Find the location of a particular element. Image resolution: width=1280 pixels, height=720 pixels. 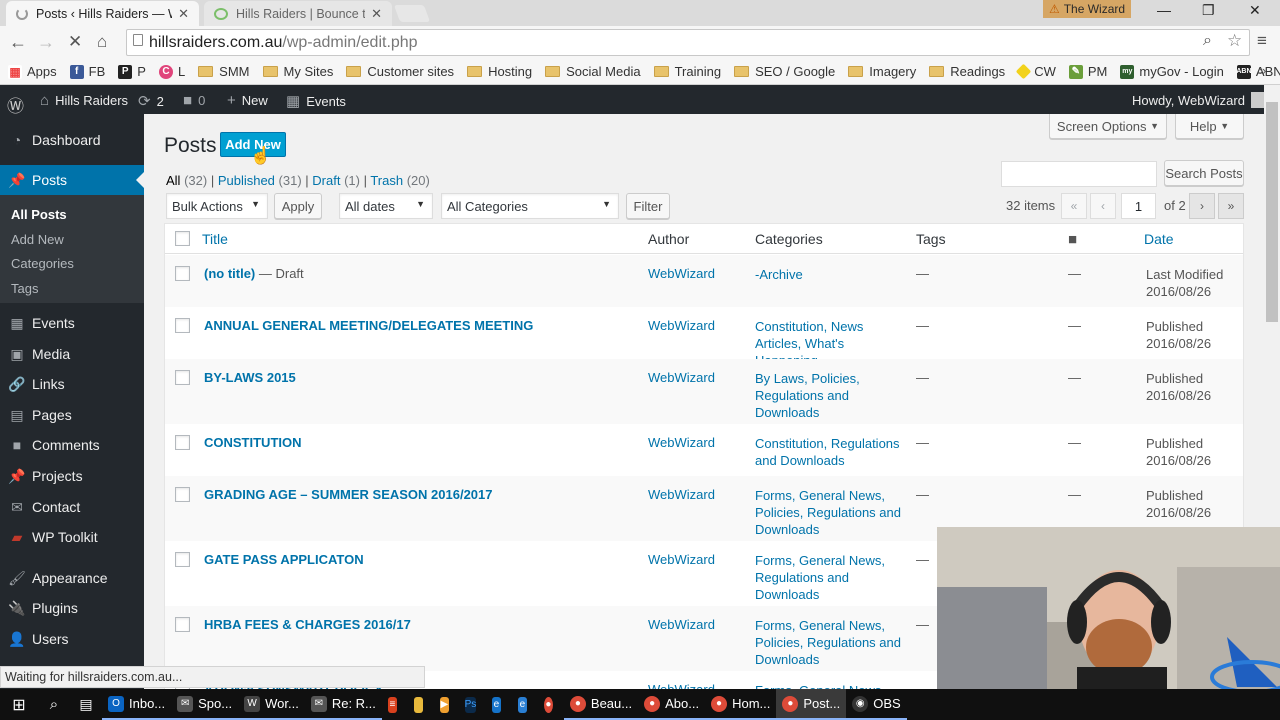

filter-button: Filter is located at coordinates (648, 206).